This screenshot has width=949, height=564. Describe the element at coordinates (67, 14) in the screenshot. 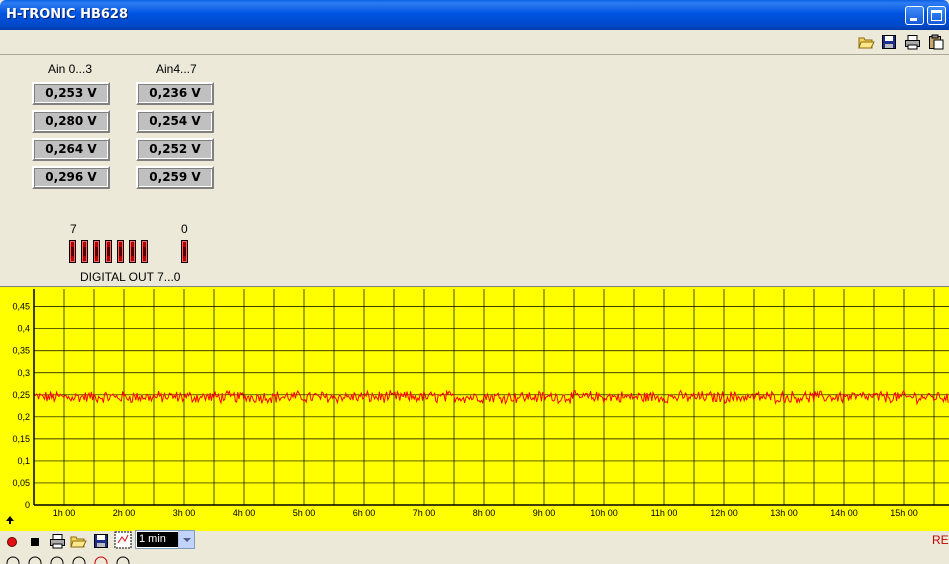

I see `window-title: H-TRONIC HB628` at that location.